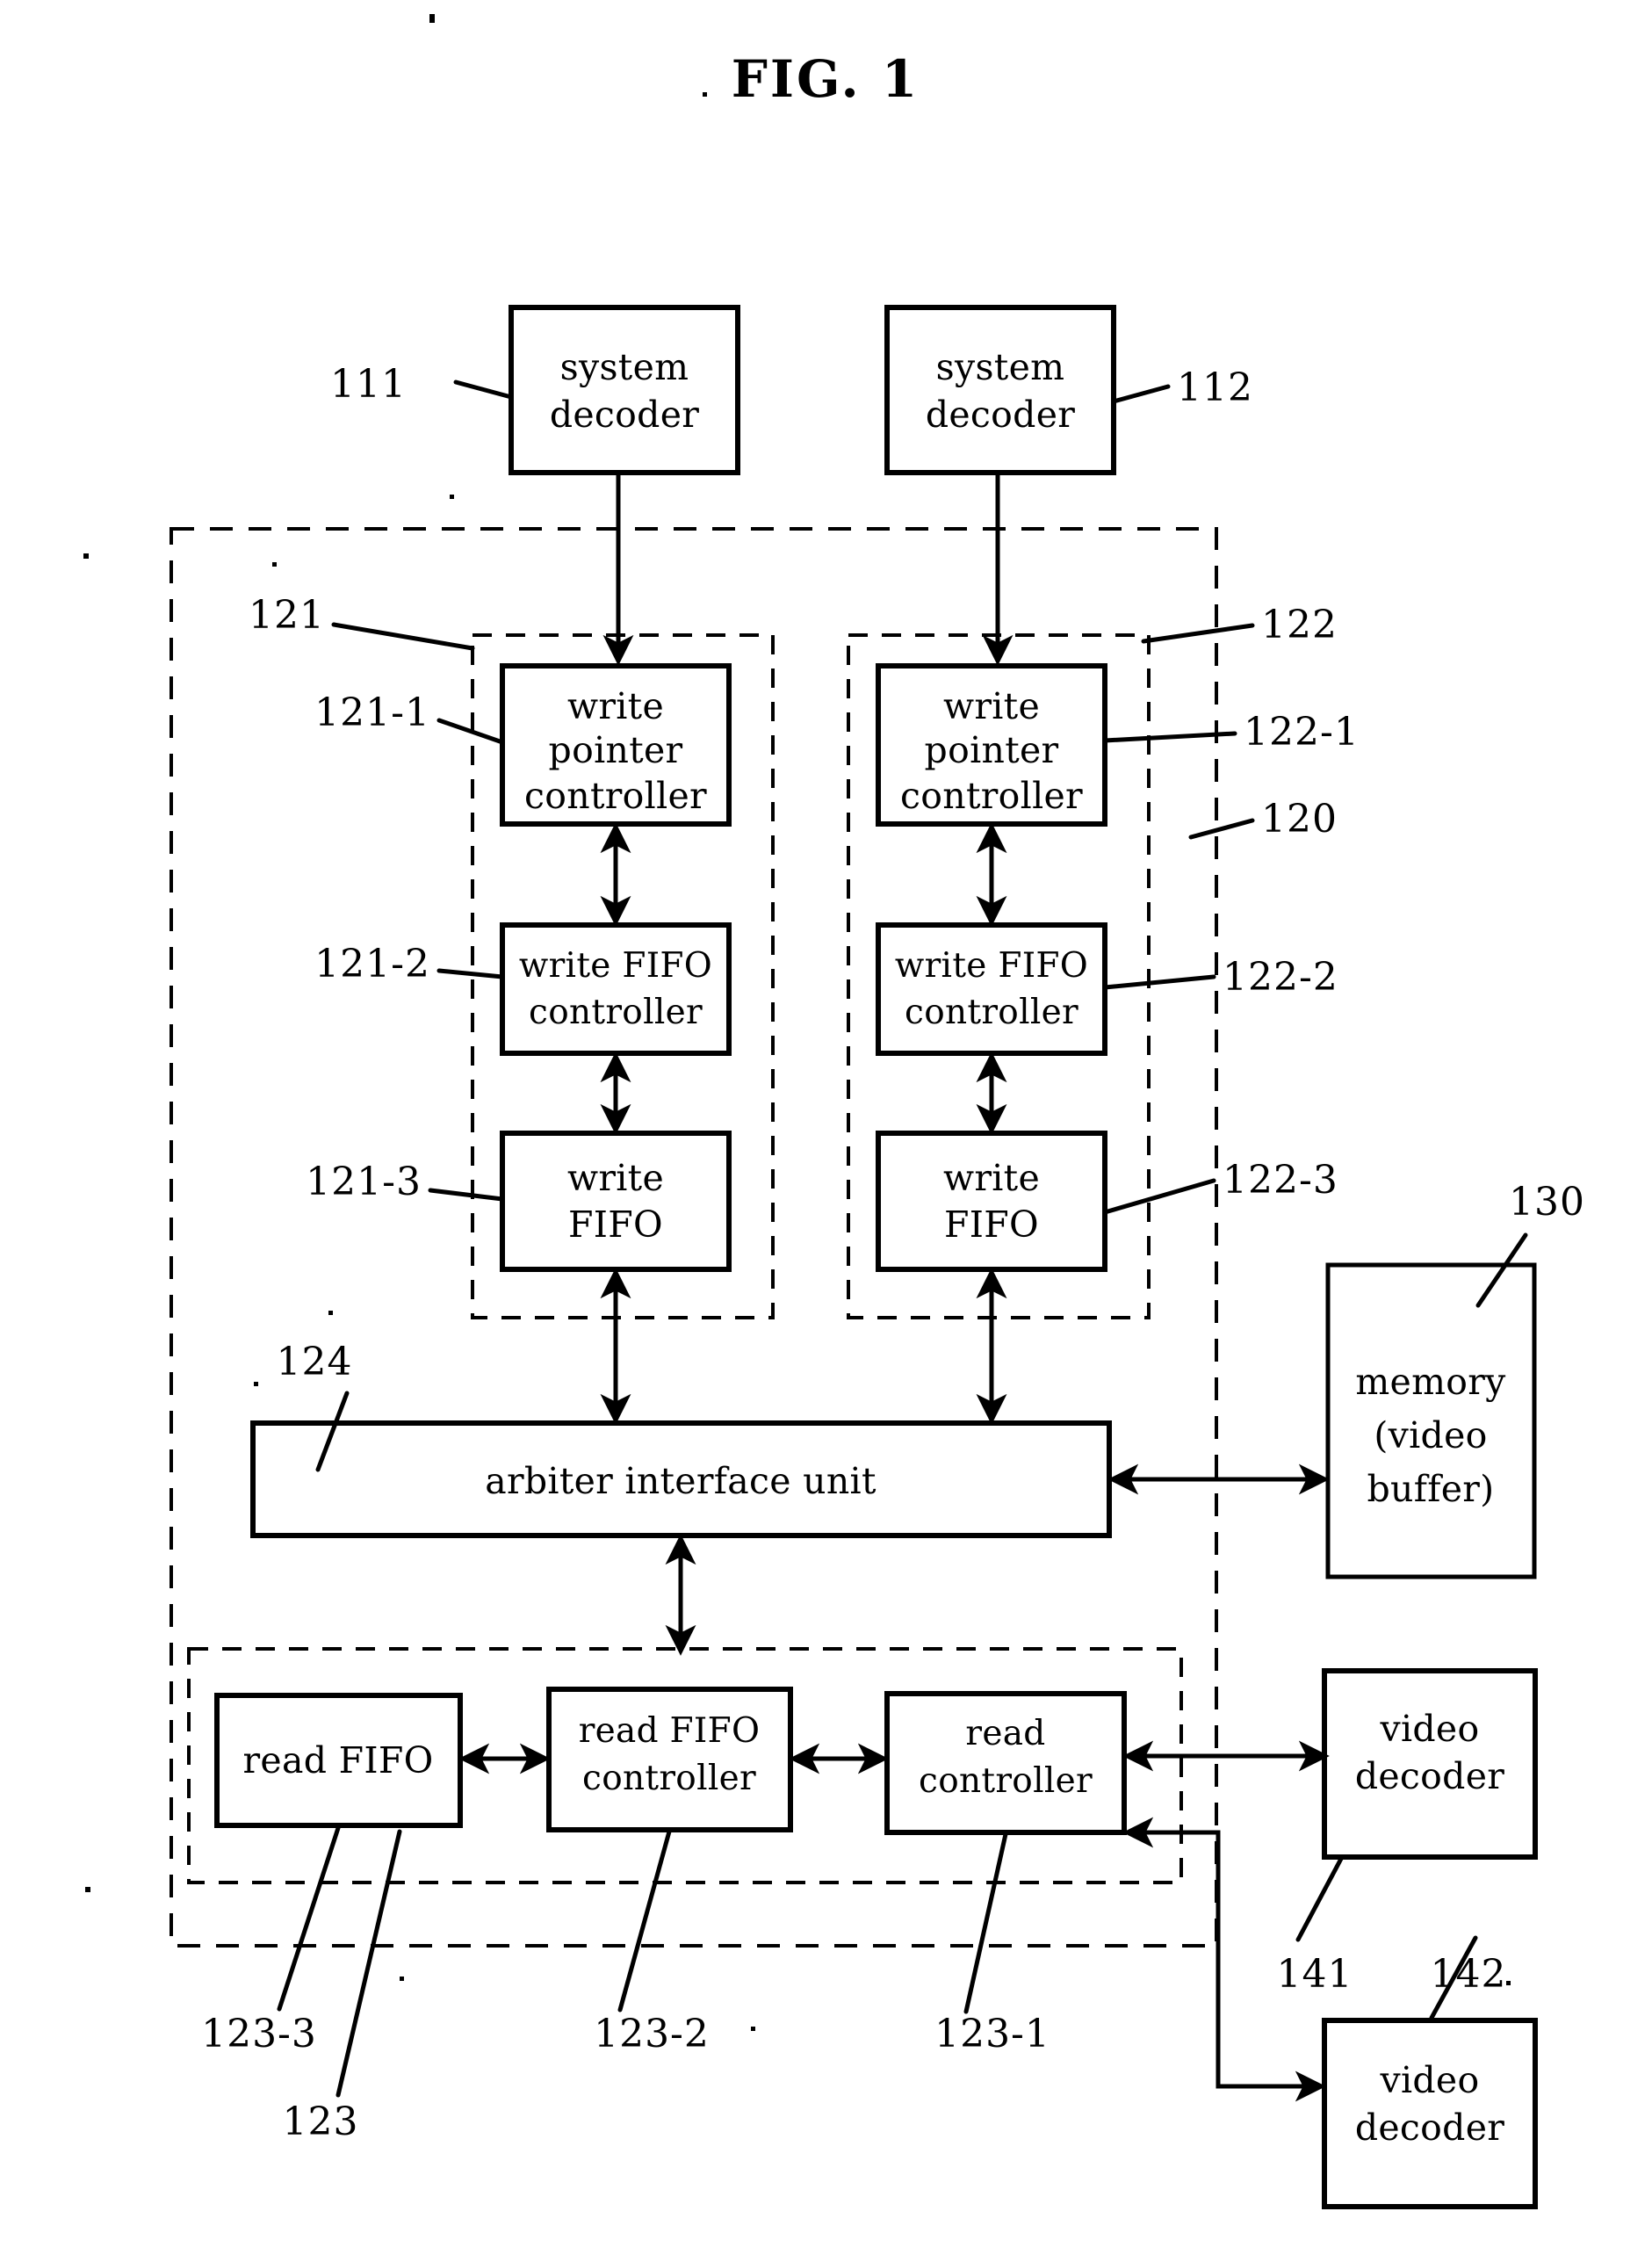 The width and height of the screenshot is (1652, 2262). I want to click on refnum-123-3: 123-3, so click(259, 2034).